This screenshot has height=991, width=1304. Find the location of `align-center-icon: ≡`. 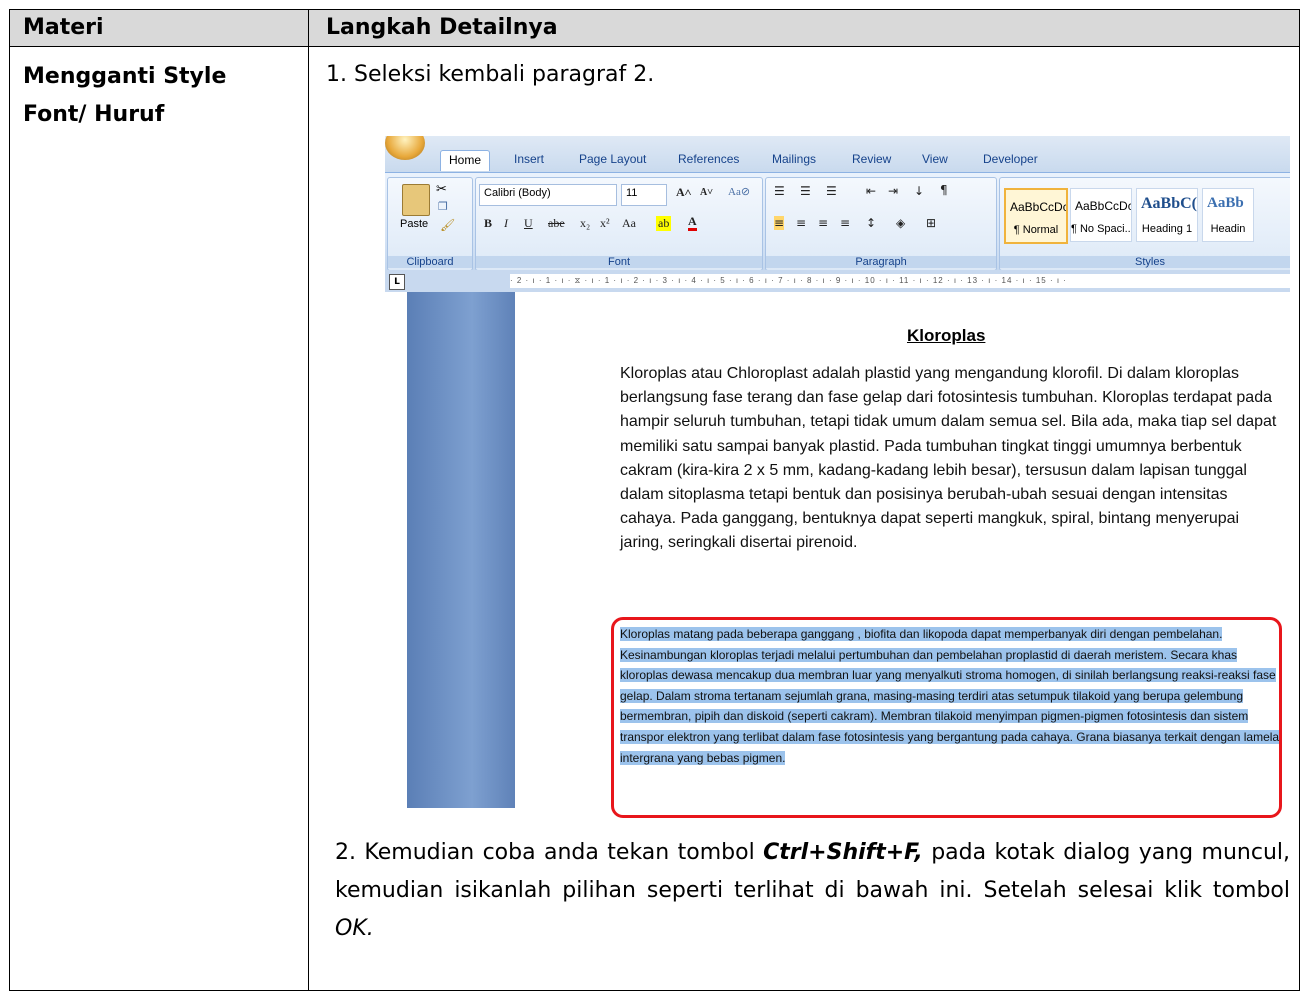

align-center-icon: ≡ is located at coordinates (801, 223).